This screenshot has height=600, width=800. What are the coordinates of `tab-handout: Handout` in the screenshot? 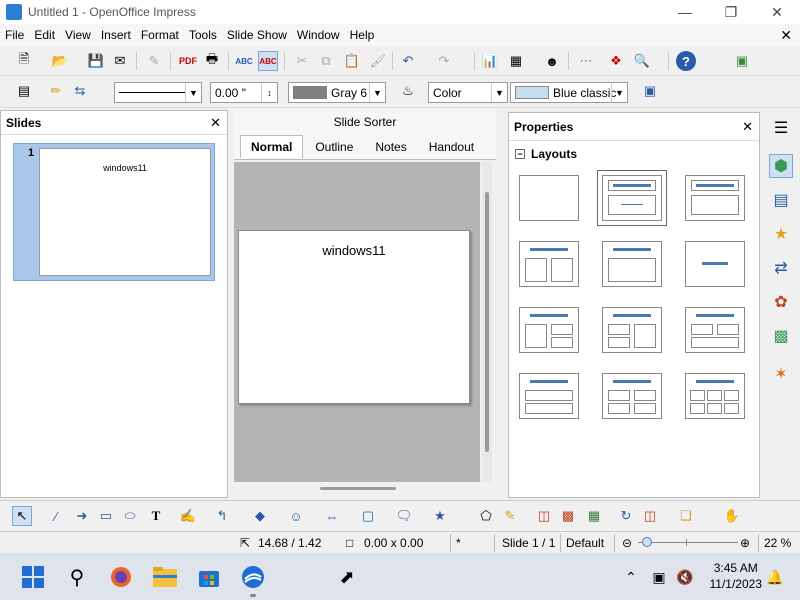 It's located at (451, 147).